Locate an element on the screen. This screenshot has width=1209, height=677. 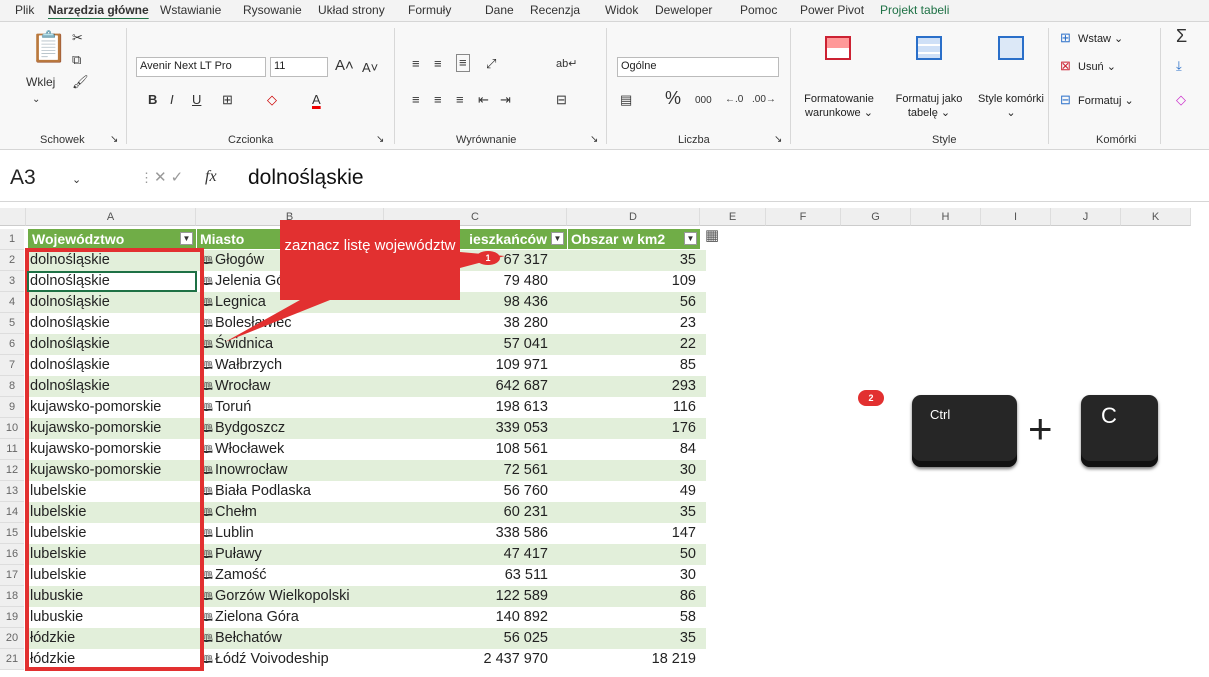
annotation-layer is located at coordinates (365, 281).